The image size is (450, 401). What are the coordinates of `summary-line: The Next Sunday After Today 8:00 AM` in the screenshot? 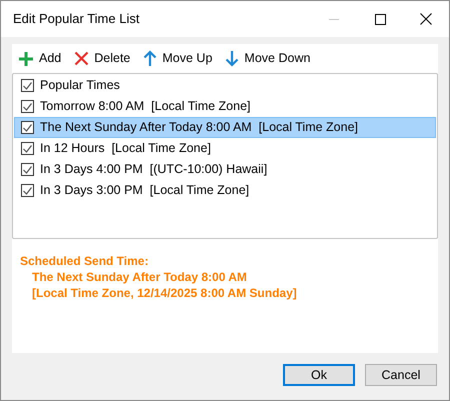 It's located at (139, 277).